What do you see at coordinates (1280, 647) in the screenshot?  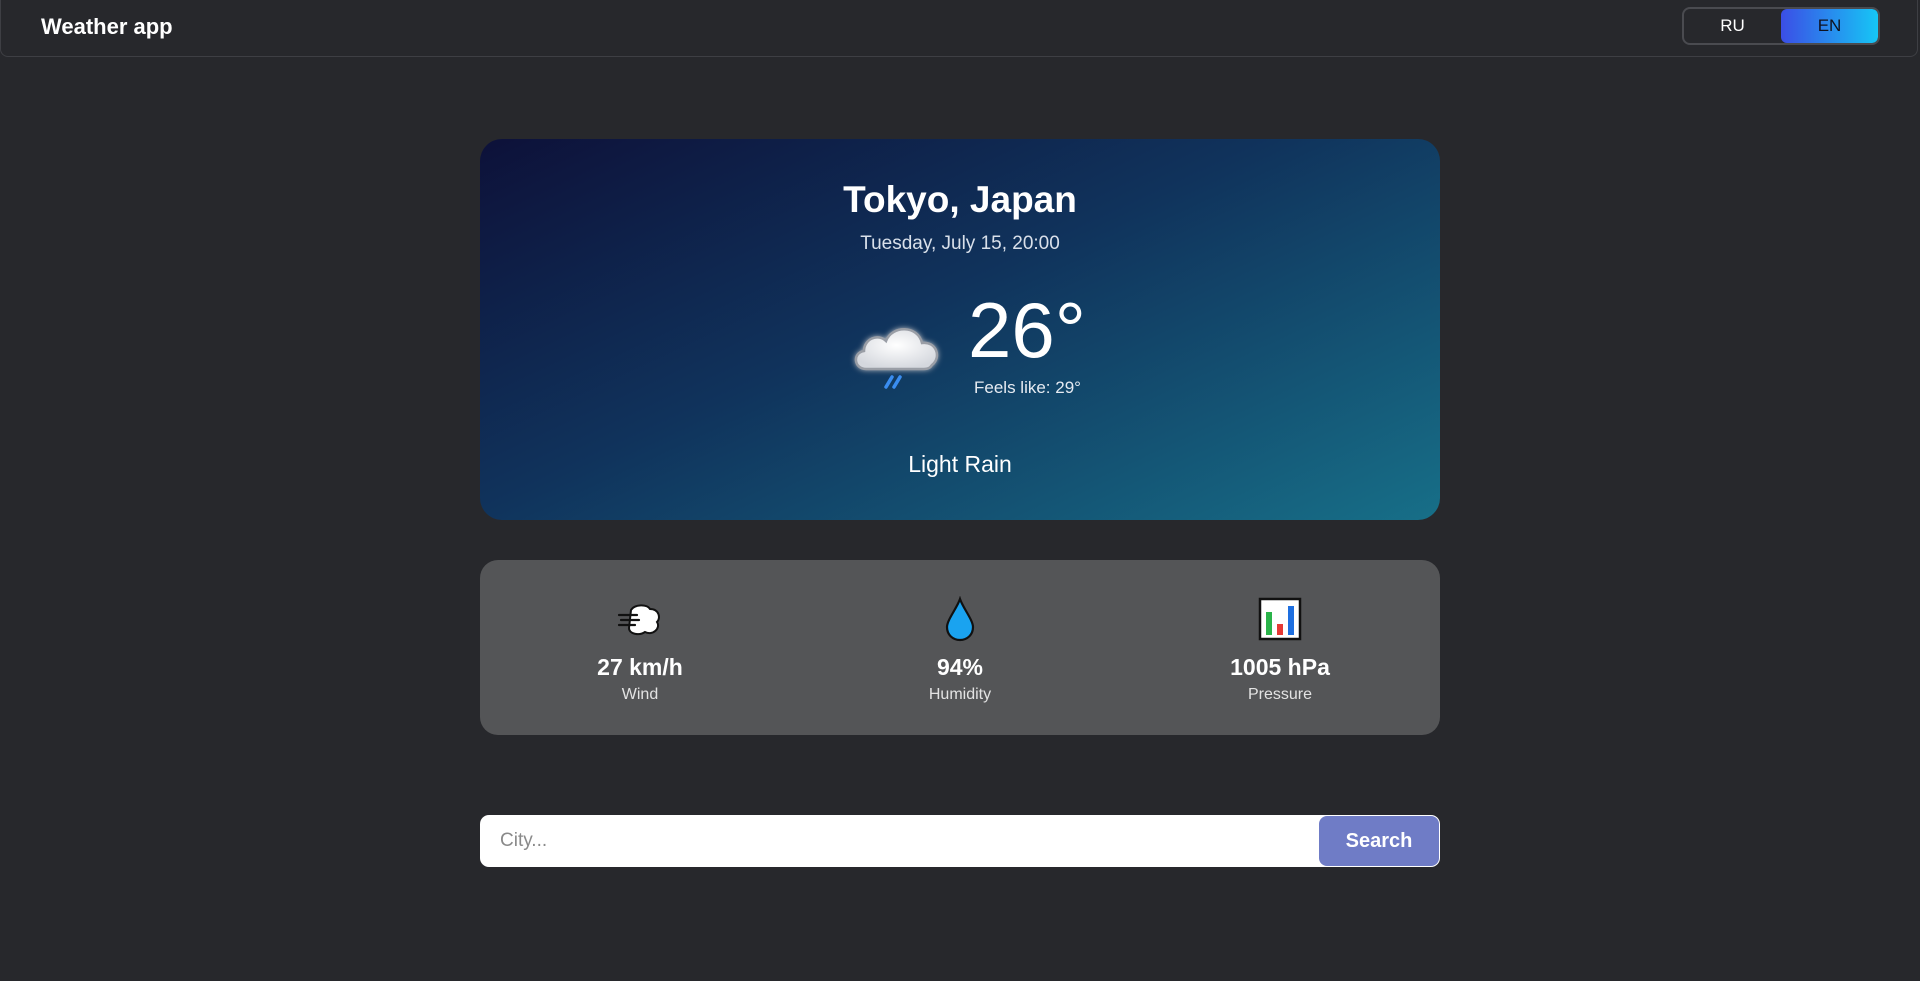 I see `stat-pressure: 1005 hPa Pressure` at bounding box center [1280, 647].